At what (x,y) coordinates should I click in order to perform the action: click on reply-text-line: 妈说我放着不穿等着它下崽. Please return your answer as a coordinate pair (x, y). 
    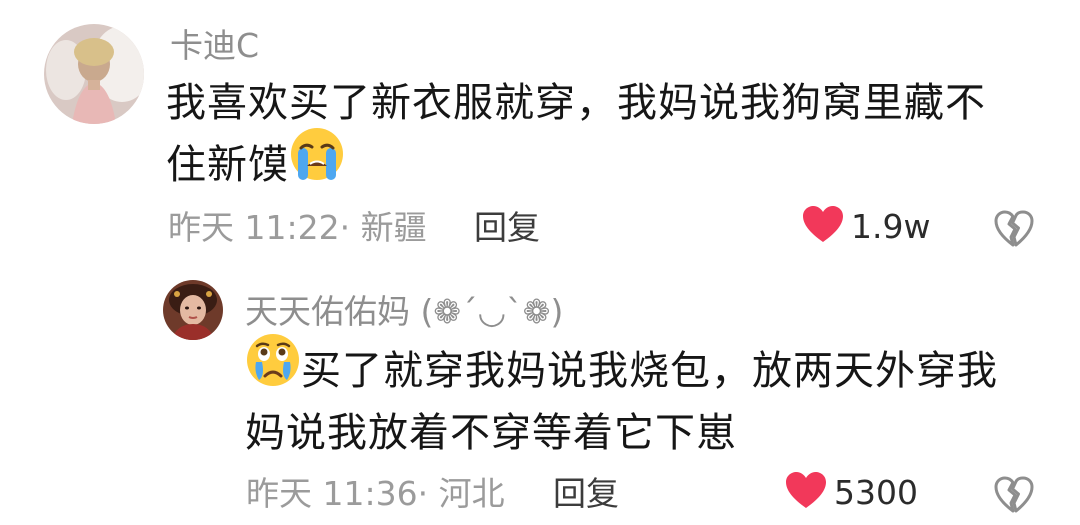
    Looking at the image, I should click on (491, 433).